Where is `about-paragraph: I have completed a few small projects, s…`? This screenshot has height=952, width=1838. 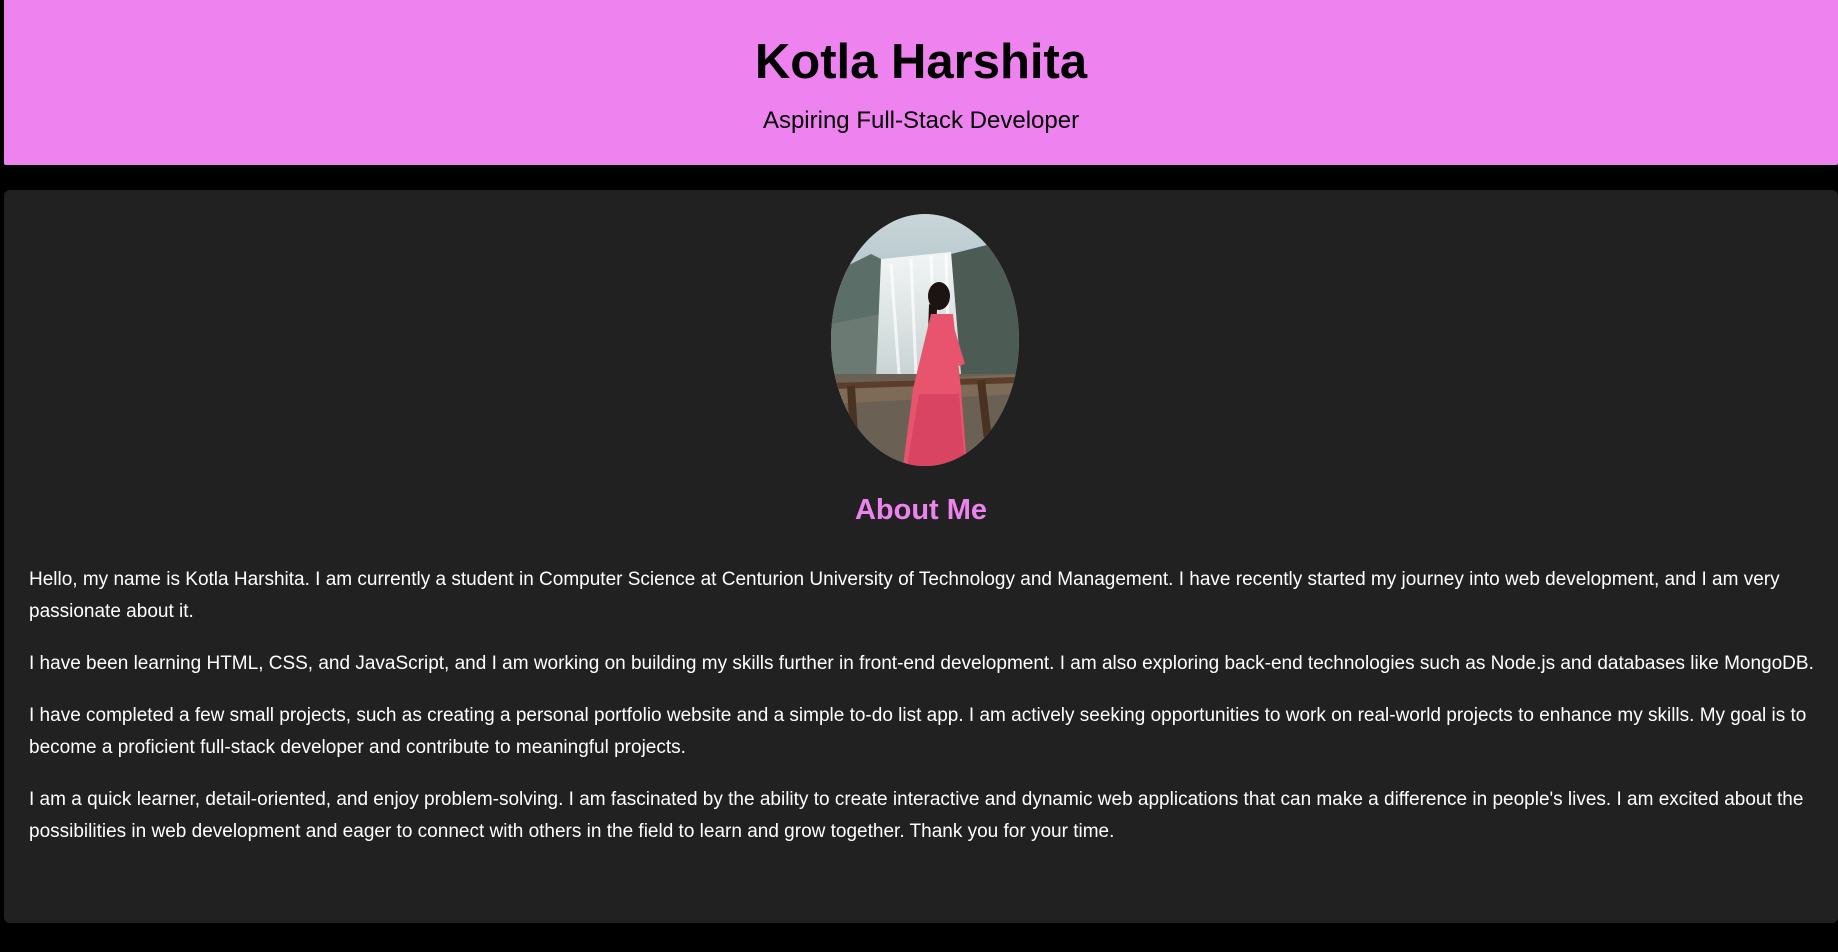
about-paragraph: I have completed a few small projects, s… is located at coordinates (918, 731).